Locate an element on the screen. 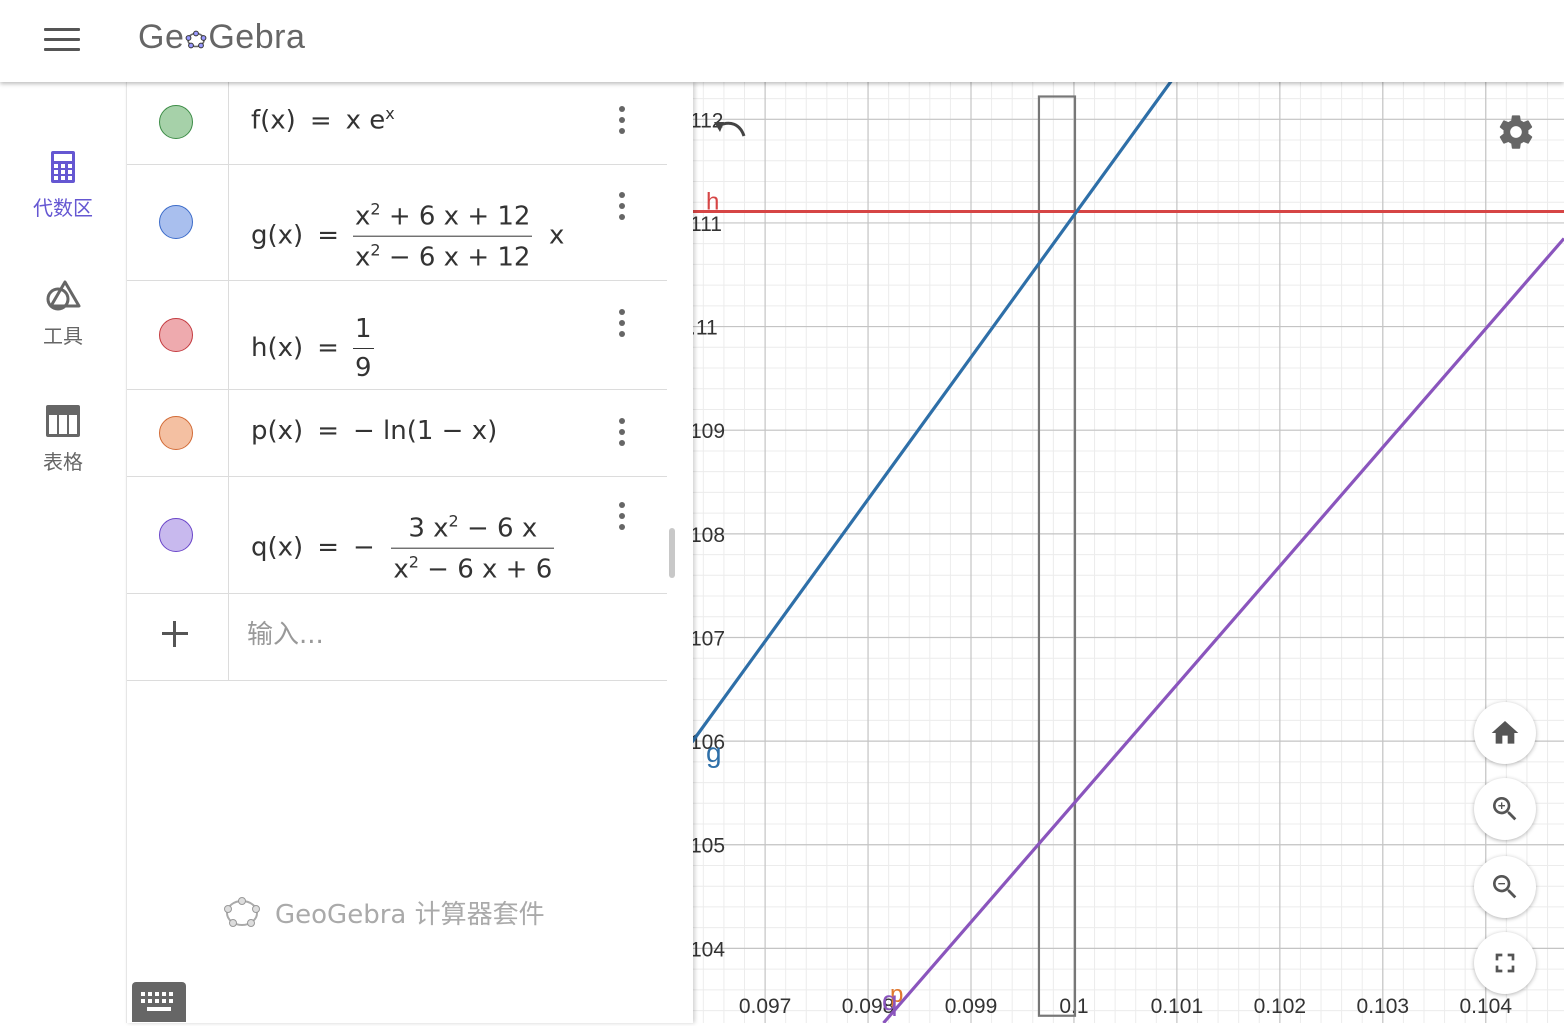 This screenshot has width=1564, height=1026. zoom-in-icon is located at coordinates (1505, 809).